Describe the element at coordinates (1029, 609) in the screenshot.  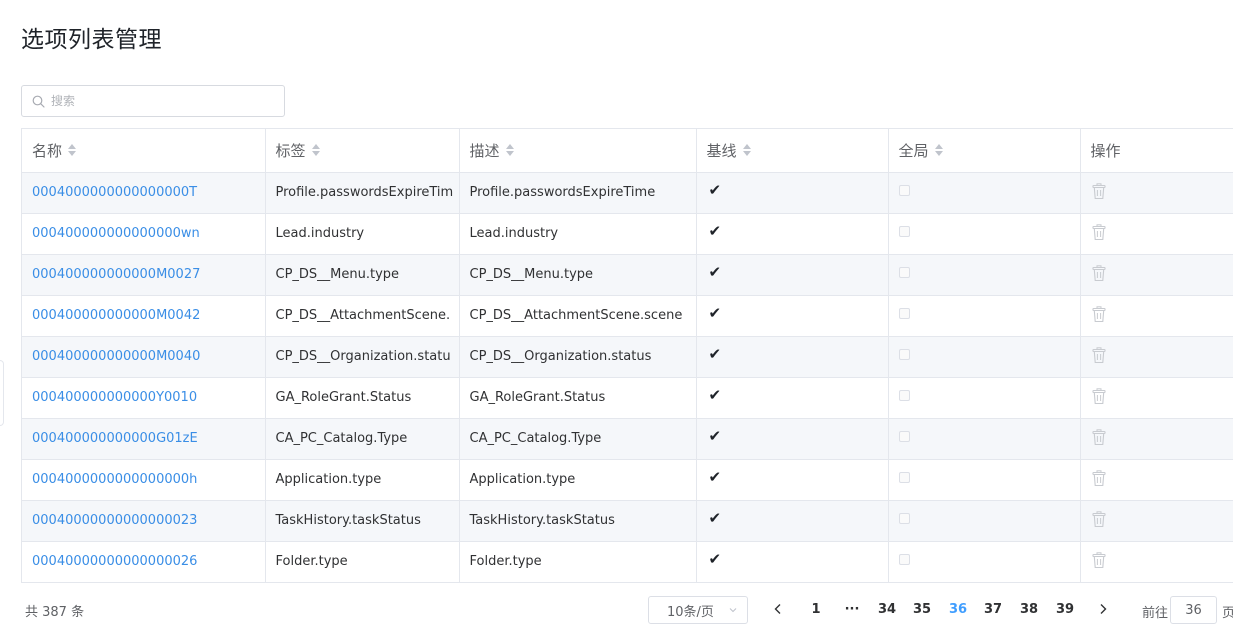
I see `pager-page: 38` at that location.